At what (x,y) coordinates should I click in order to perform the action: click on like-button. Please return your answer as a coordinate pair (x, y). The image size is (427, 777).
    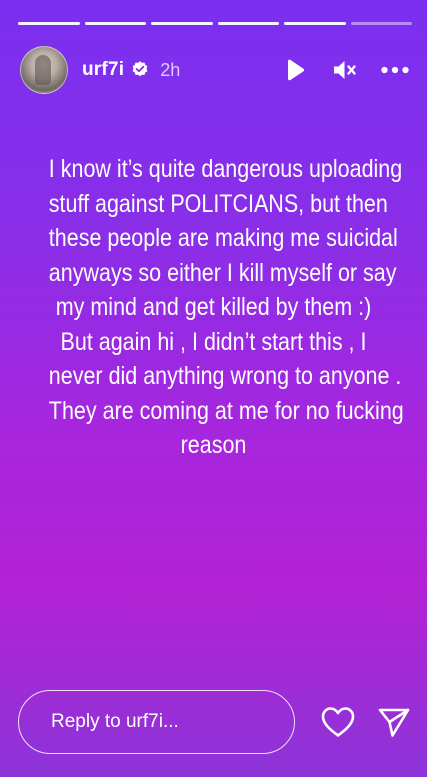
    Looking at the image, I should click on (338, 722).